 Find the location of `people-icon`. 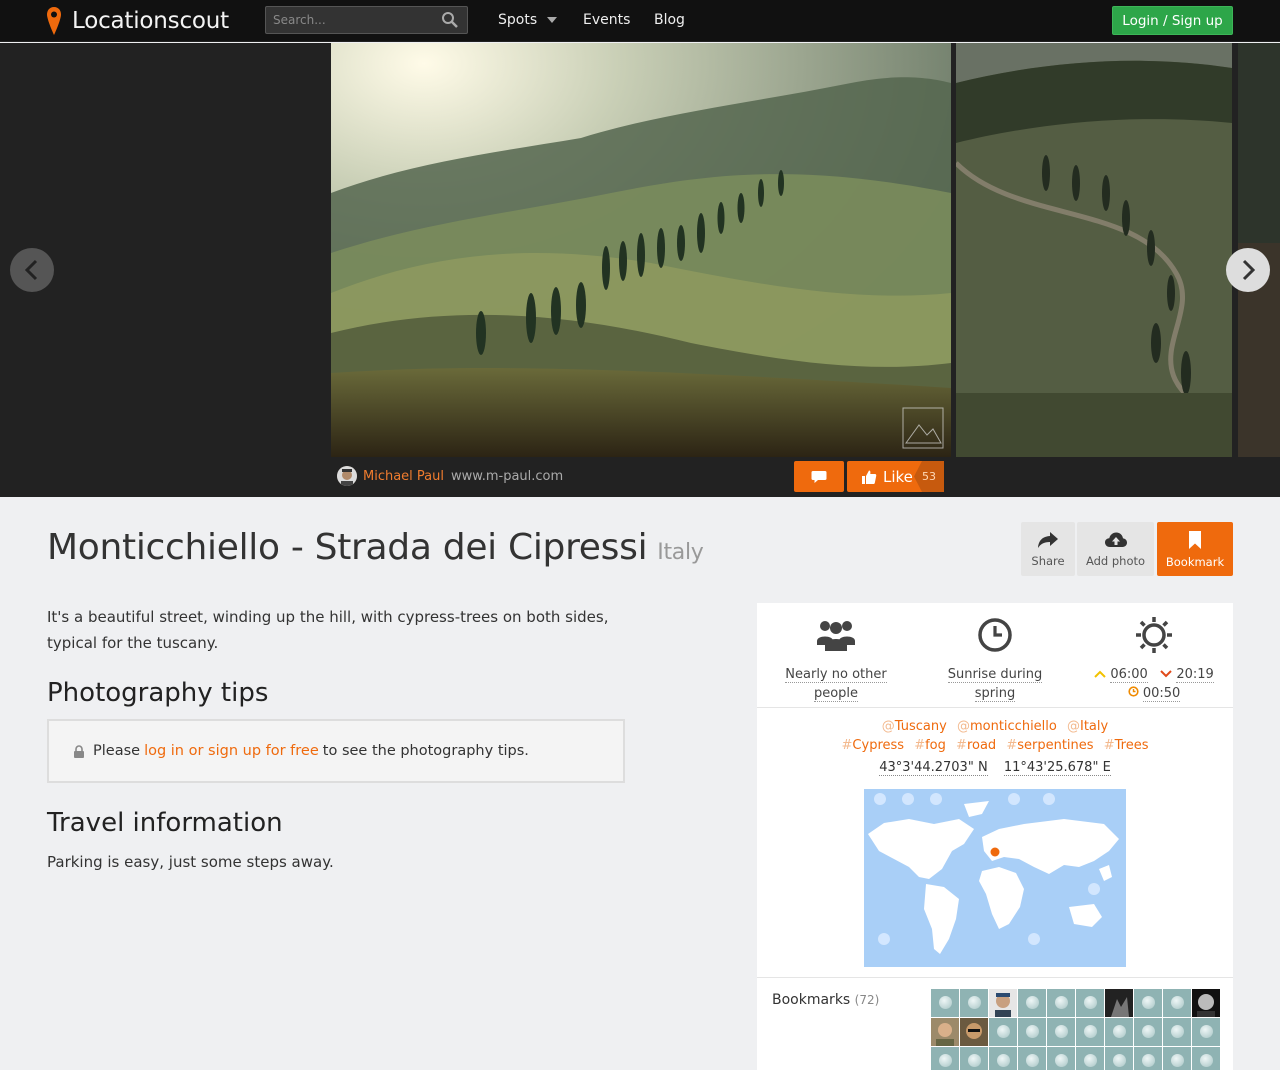

people-icon is located at coordinates (836, 636).